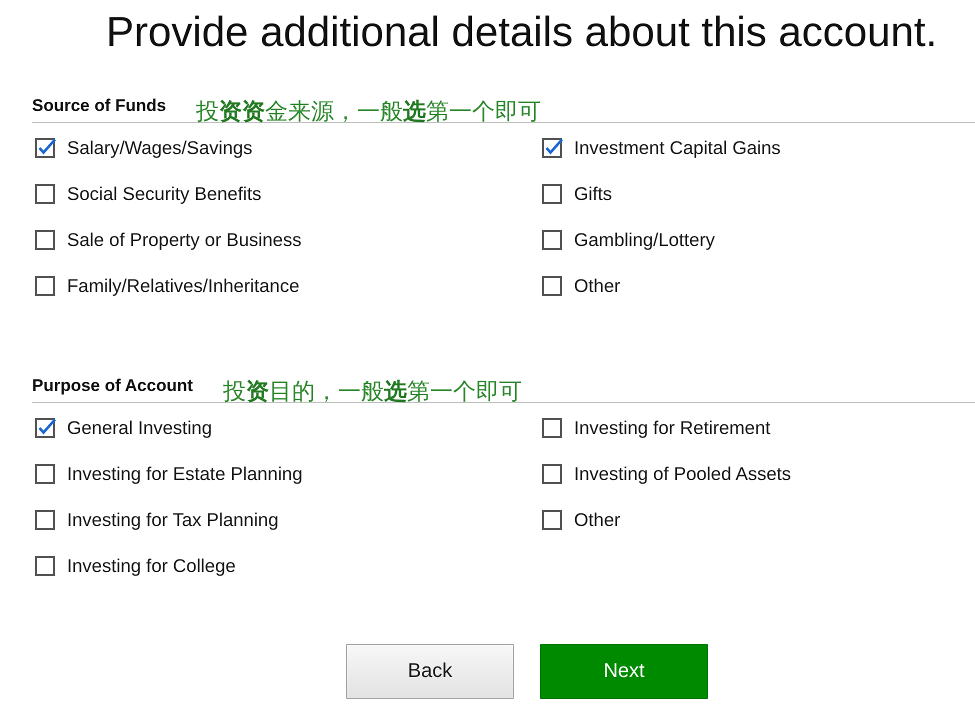 This screenshot has height=710, width=975. I want to click on checkbox-label: Social Security Benefits, so click(164, 194).